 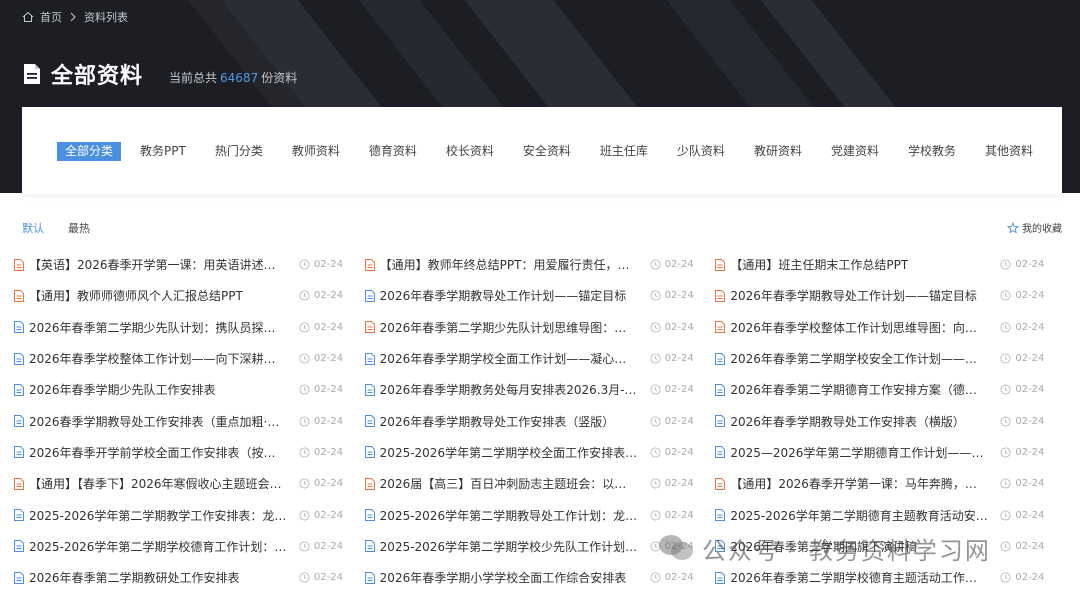 I want to click on list-item: 2026春季学期教导处工作安排表（重点加粗·修订版） 02-24, so click(x=189, y=420).